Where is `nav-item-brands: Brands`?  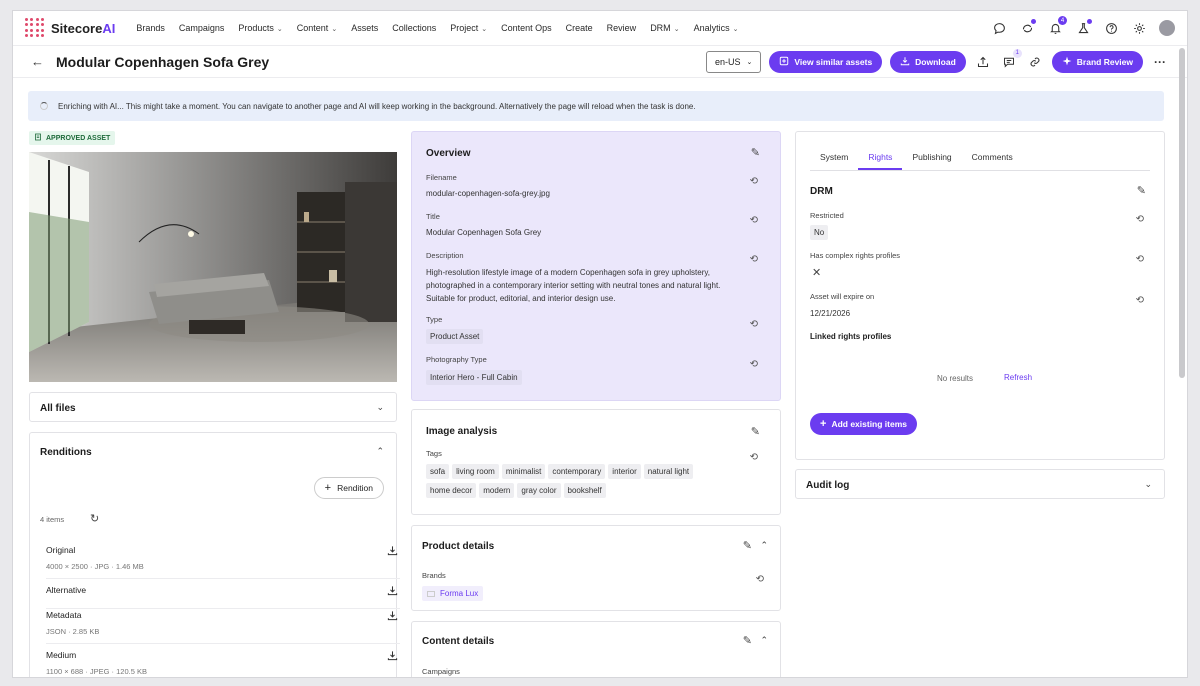
nav-item-brands: Brands is located at coordinates (150, 28).